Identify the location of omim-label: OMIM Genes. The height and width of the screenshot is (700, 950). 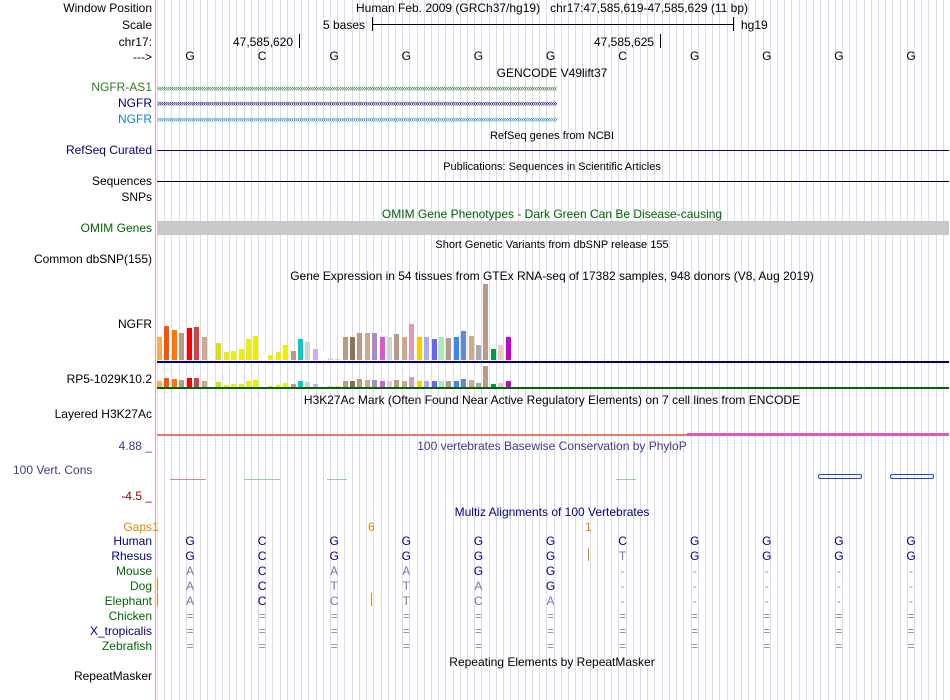
(116, 228).